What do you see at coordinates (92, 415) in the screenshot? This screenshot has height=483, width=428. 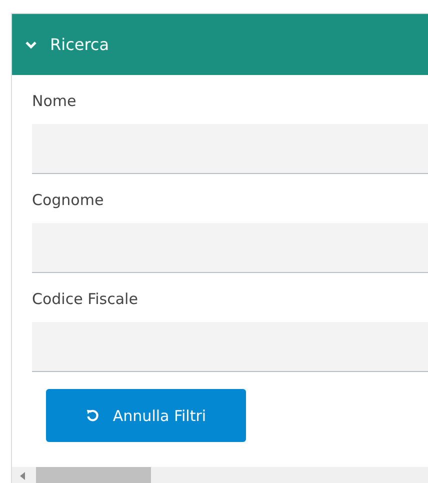 I see `undo-icon` at bounding box center [92, 415].